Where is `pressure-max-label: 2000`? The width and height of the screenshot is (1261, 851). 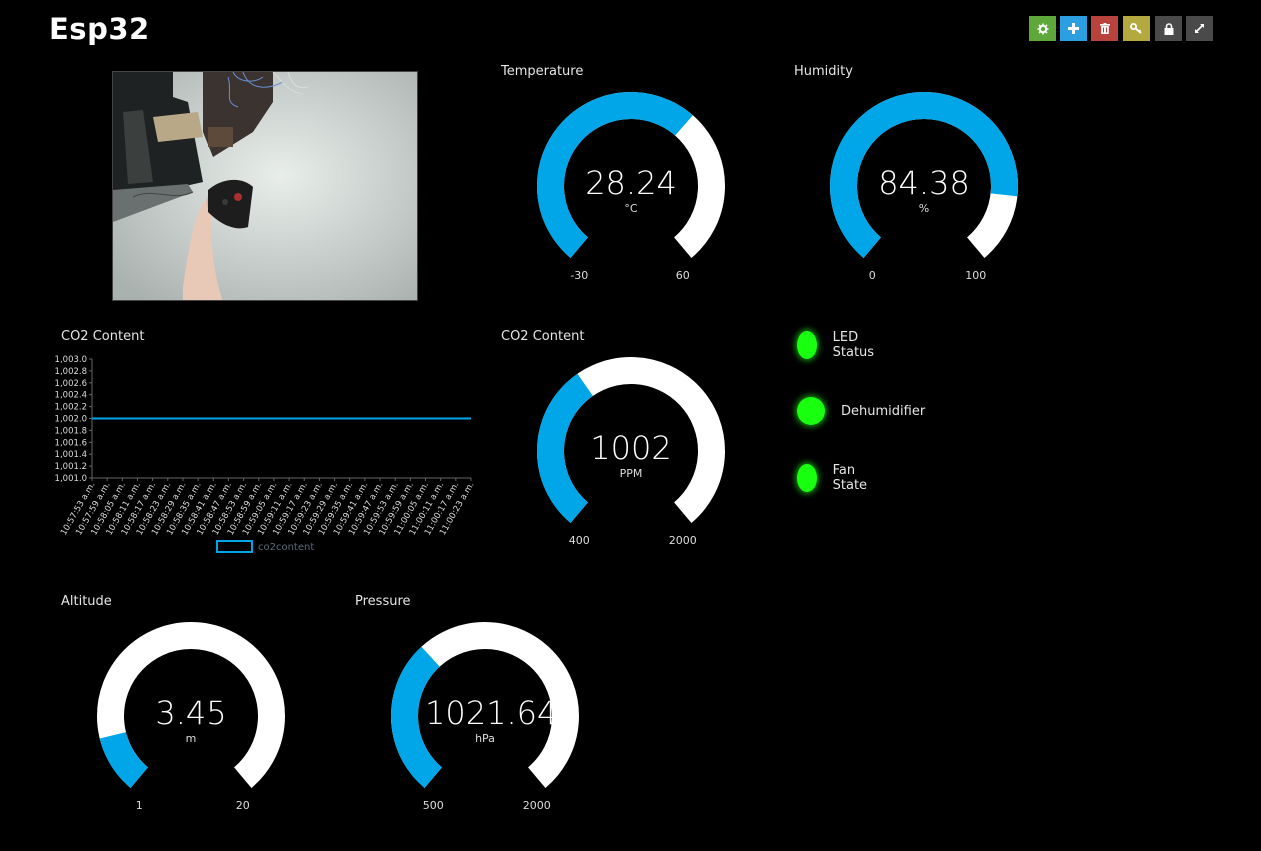 pressure-max-label: 2000 is located at coordinates (536, 805).